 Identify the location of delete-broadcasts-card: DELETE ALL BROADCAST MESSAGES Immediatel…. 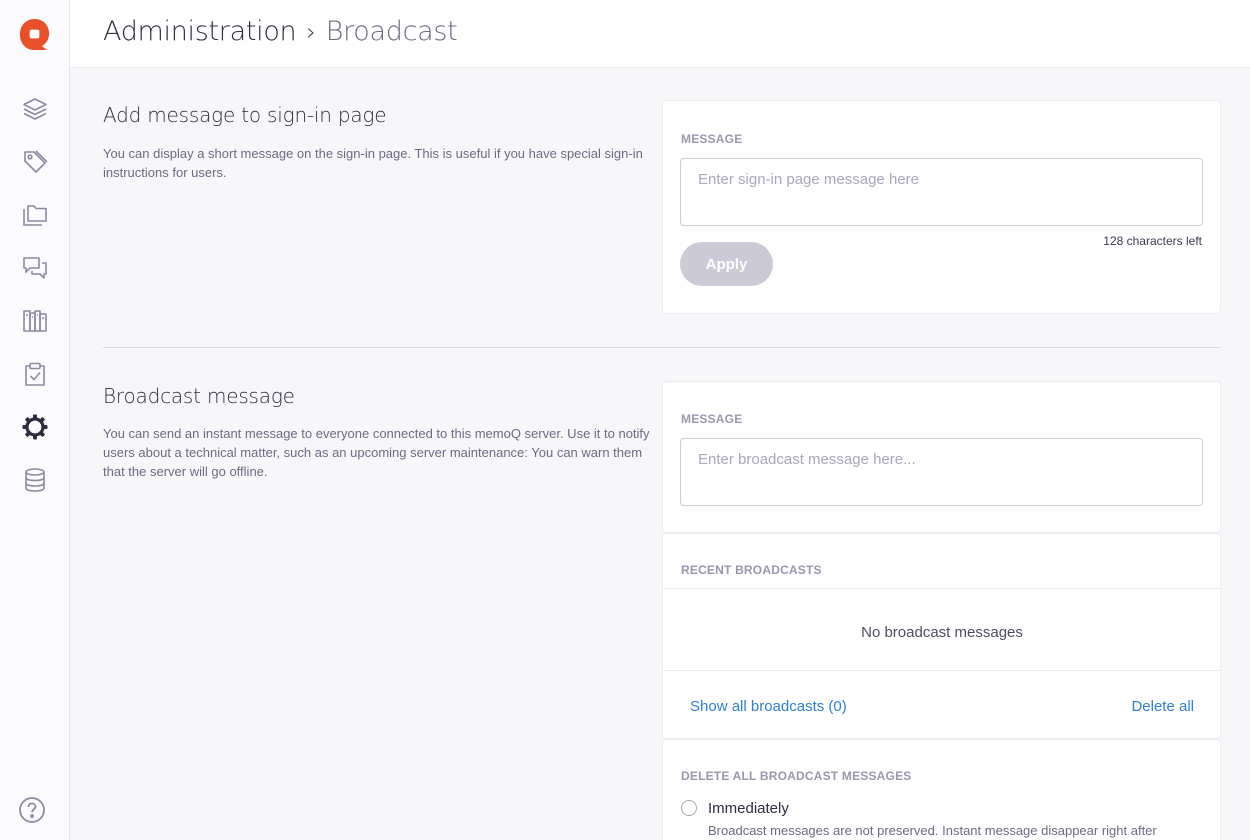
(941, 789).